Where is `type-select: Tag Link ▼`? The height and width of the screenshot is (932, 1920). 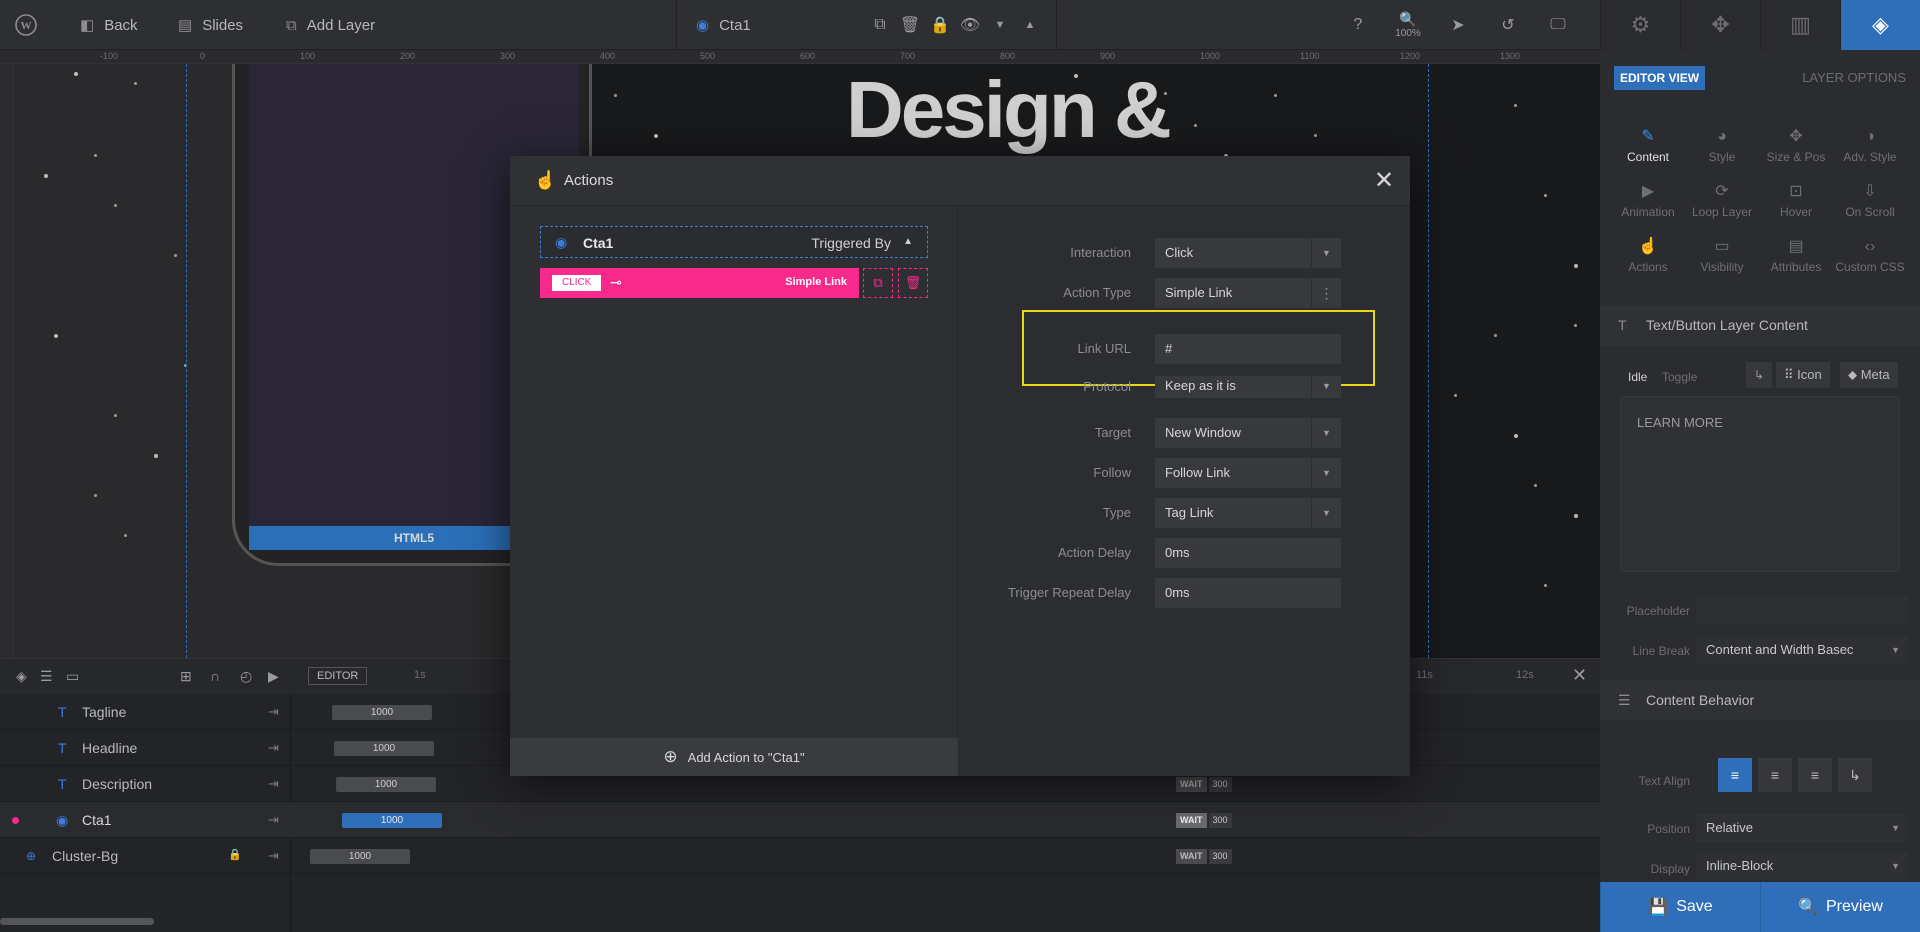
type-select: Tag Link ▼ is located at coordinates (1248, 513).